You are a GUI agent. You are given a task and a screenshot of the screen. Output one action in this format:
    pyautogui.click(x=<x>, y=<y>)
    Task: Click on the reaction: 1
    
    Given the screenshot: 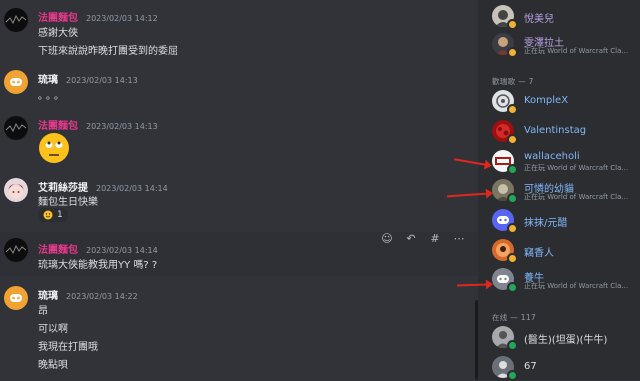 What is the action you would take?
    pyautogui.click(x=53, y=215)
    